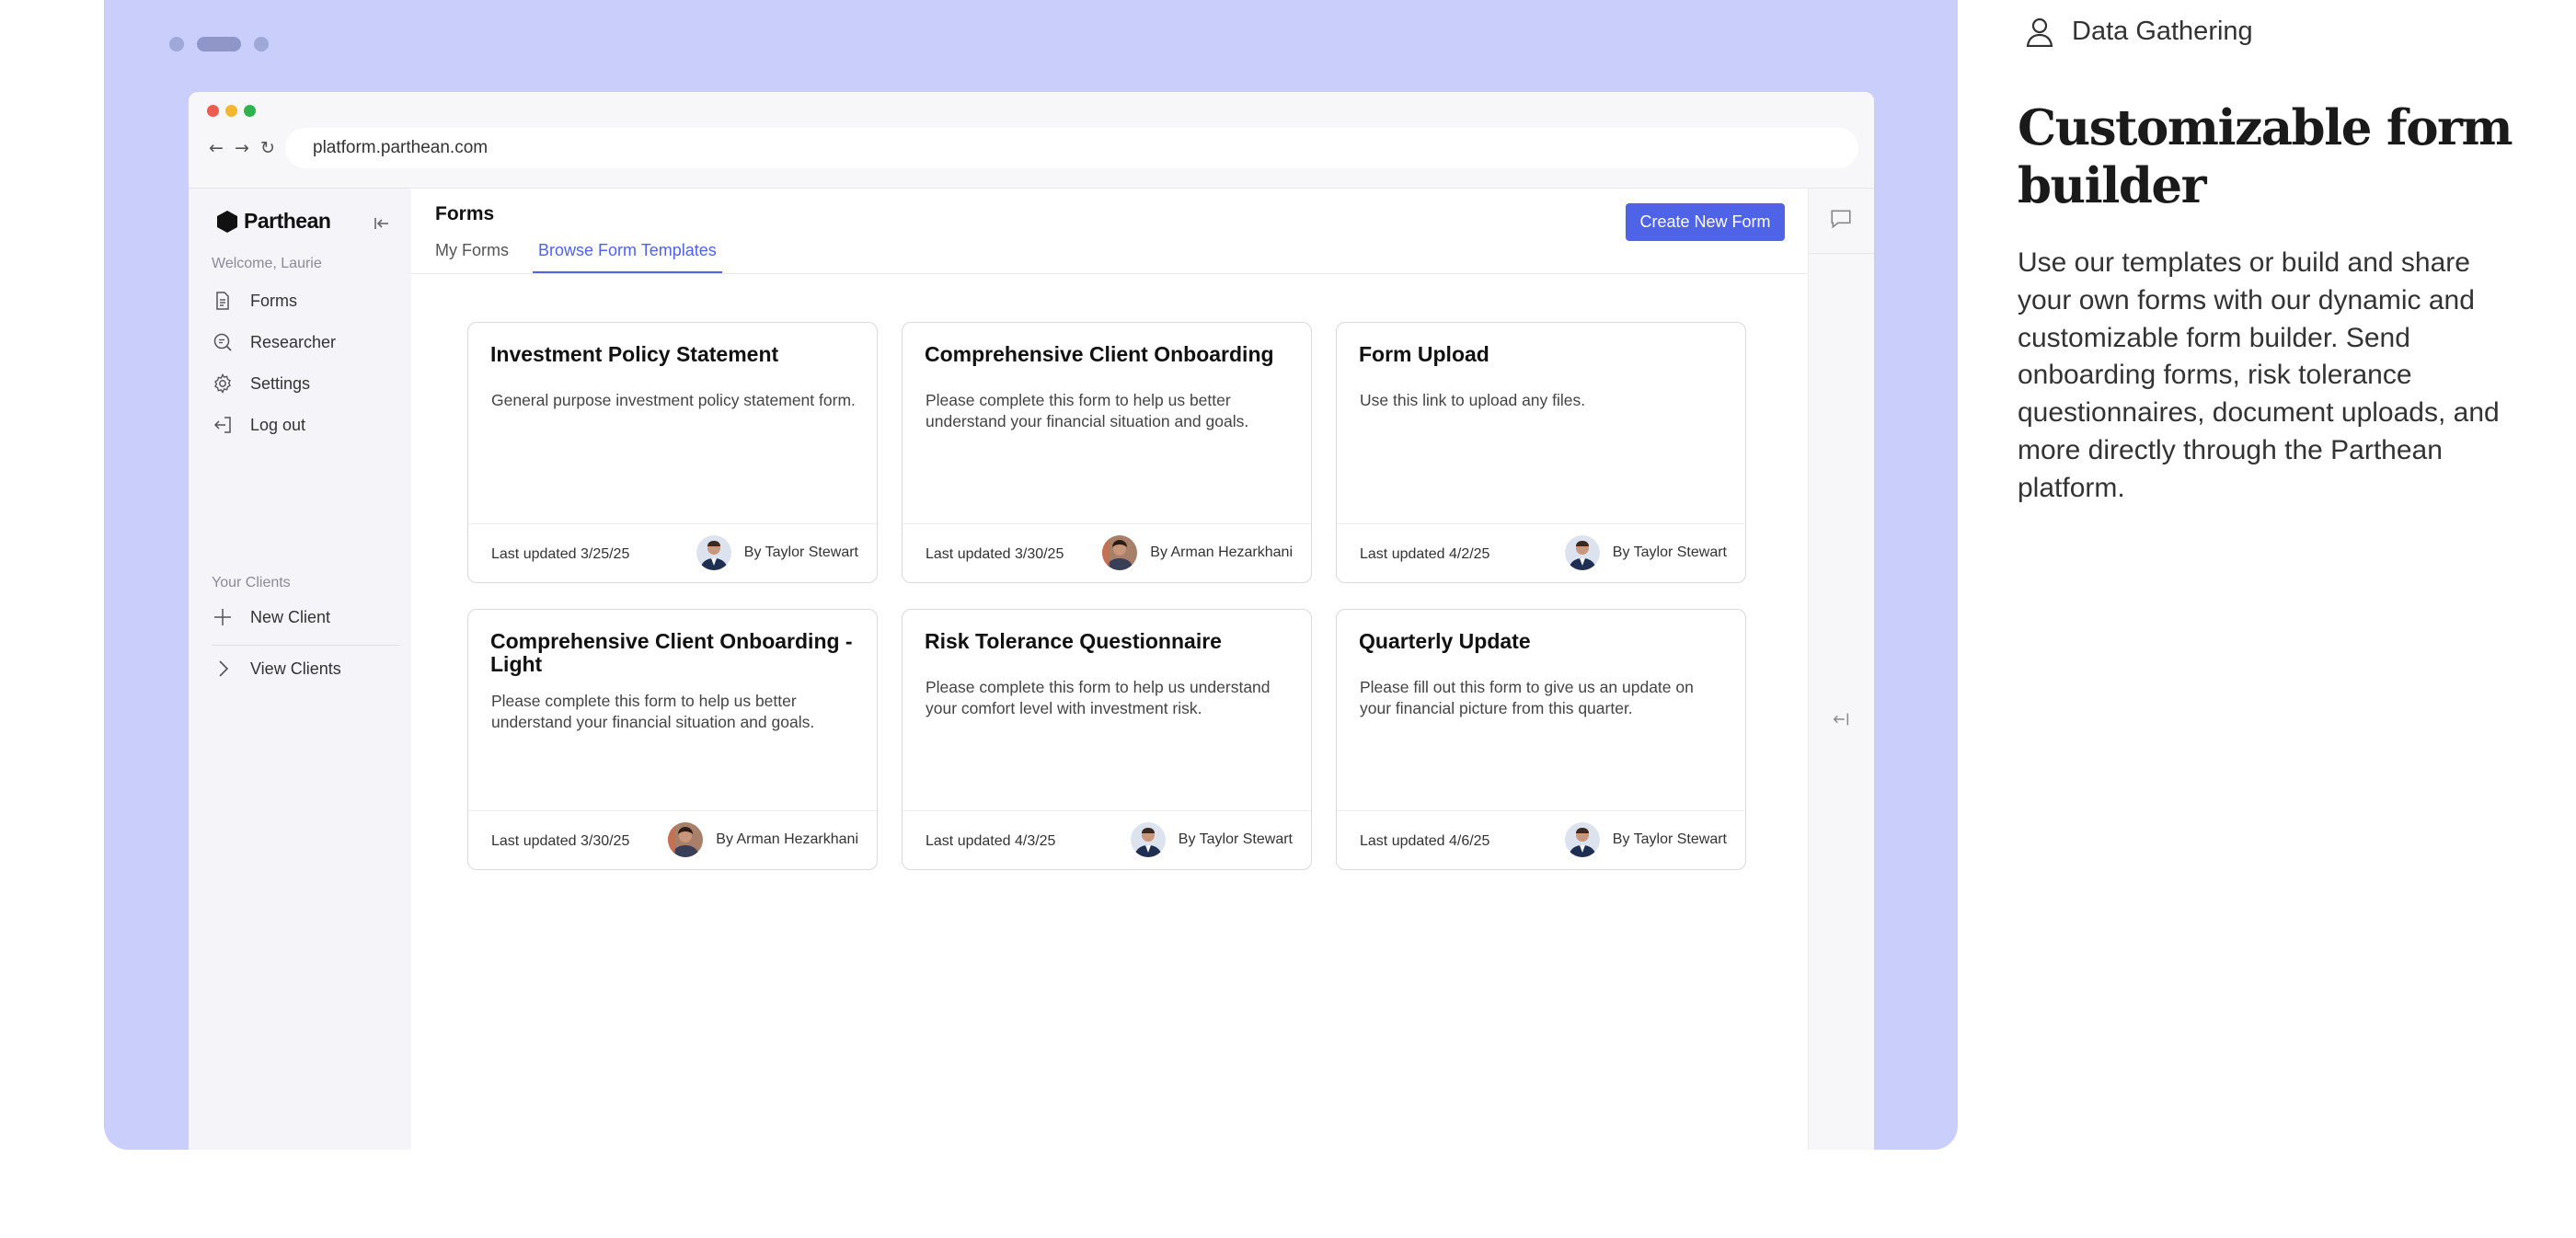 Image resolution: width=2576 pixels, height=1238 pixels. I want to click on hexagon-logo-icon, so click(227, 221).